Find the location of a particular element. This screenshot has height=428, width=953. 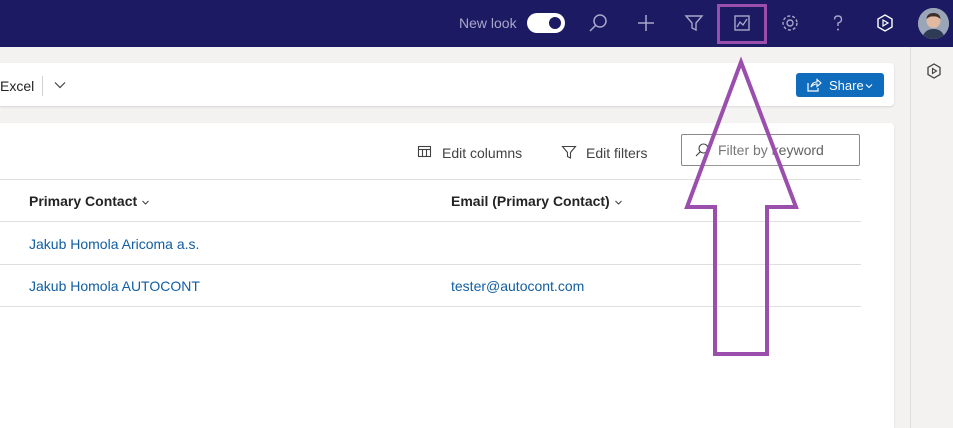

toggle-knob is located at coordinates (555, 23).